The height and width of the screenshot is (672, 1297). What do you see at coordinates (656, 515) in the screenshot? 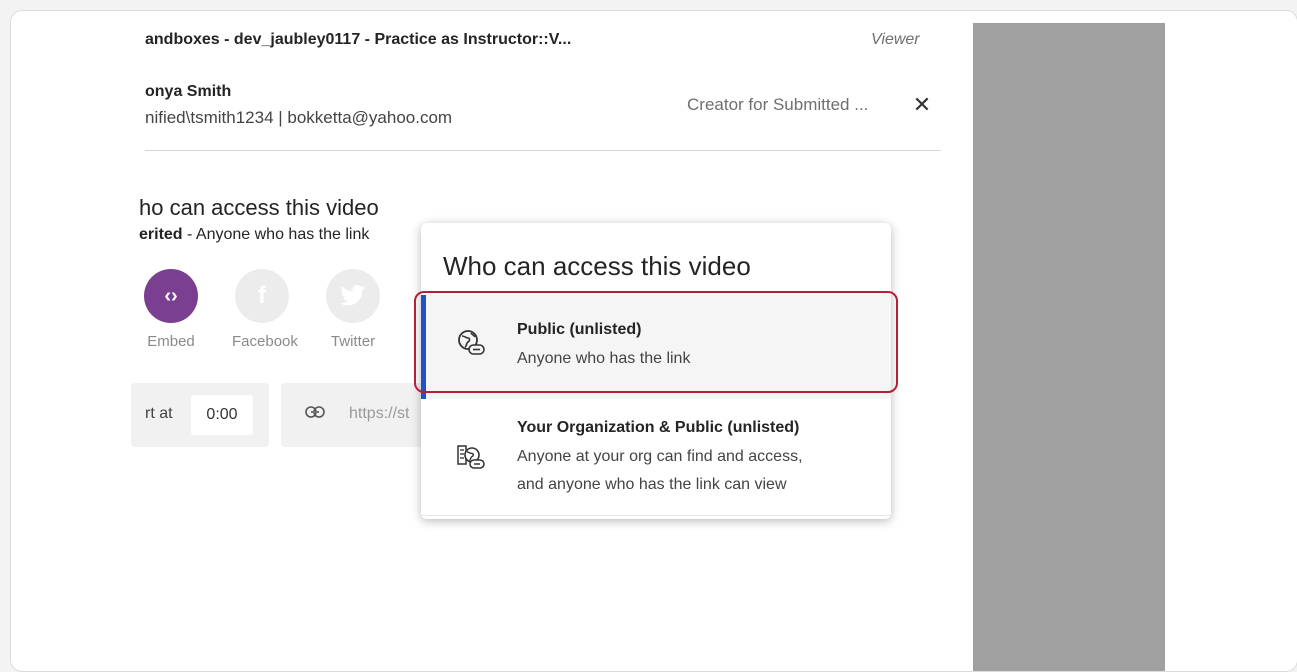
I see `dropdown-bottom-divider` at bounding box center [656, 515].